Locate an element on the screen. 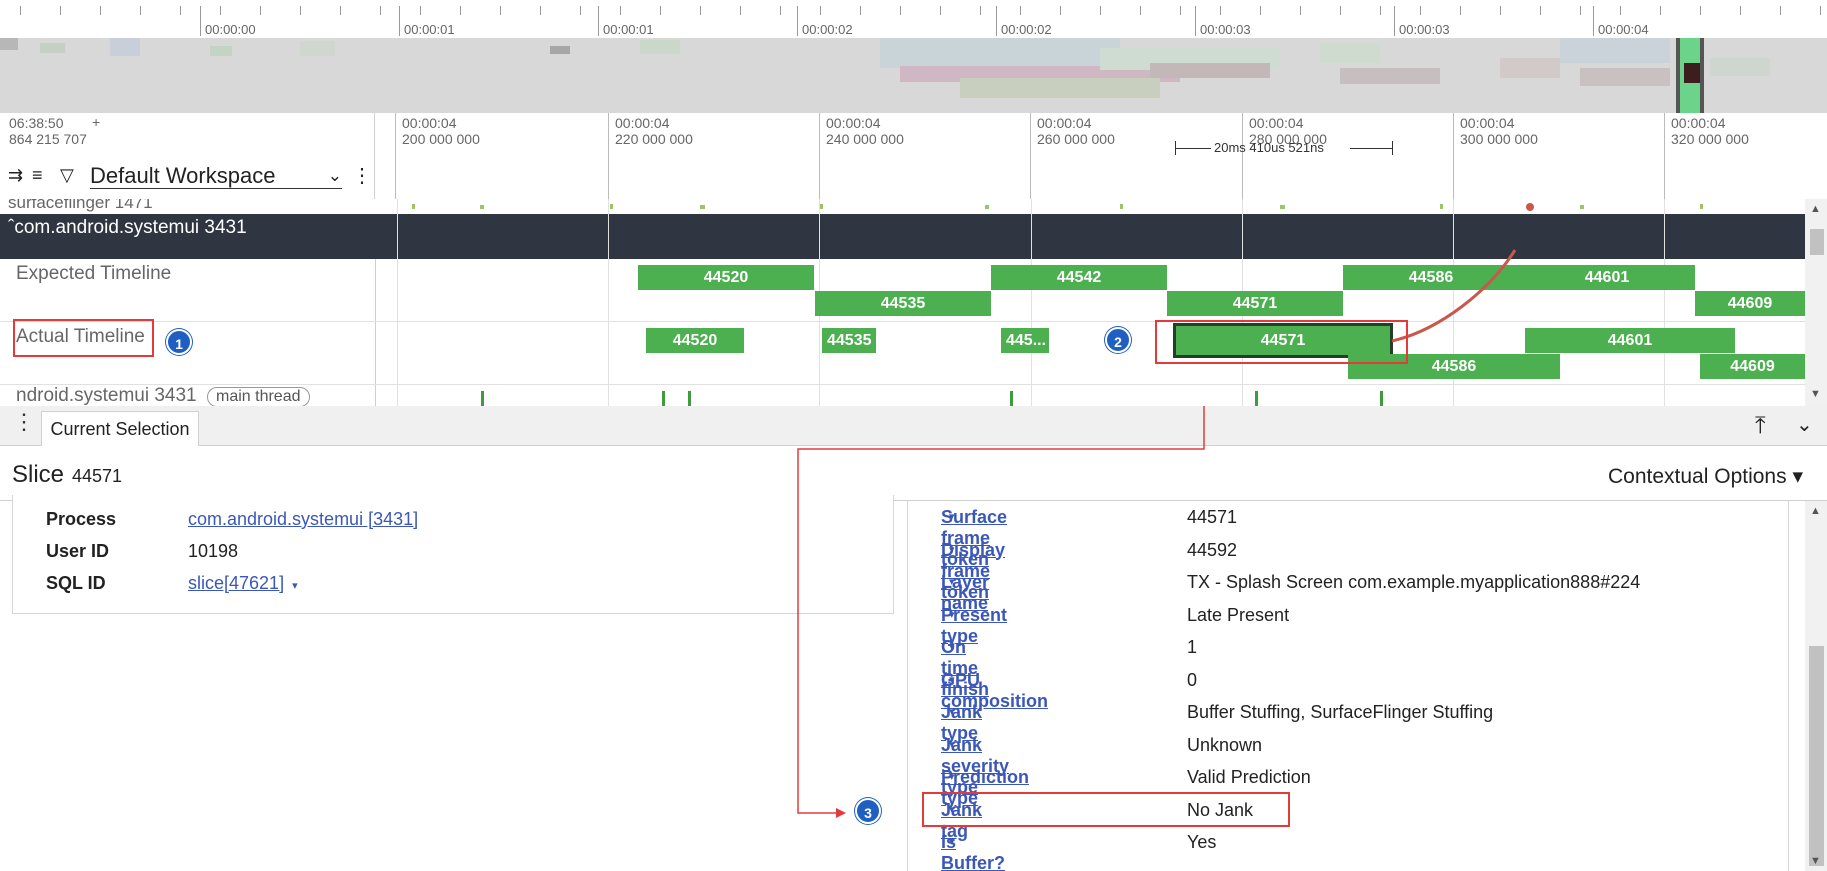 This screenshot has height=871, width=1827. offset-plus: + is located at coordinates (96, 122).